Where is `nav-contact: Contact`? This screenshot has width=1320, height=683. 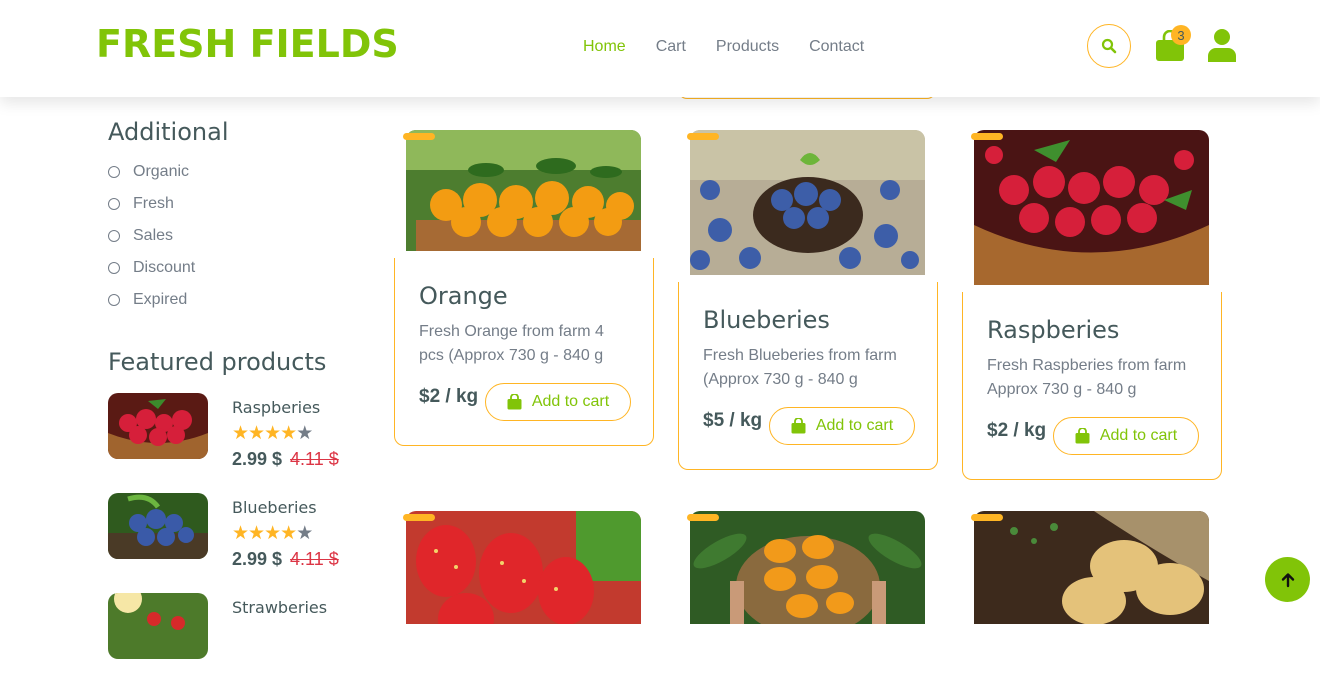 nav-contact: Contact is located at coordinates (836, 47).